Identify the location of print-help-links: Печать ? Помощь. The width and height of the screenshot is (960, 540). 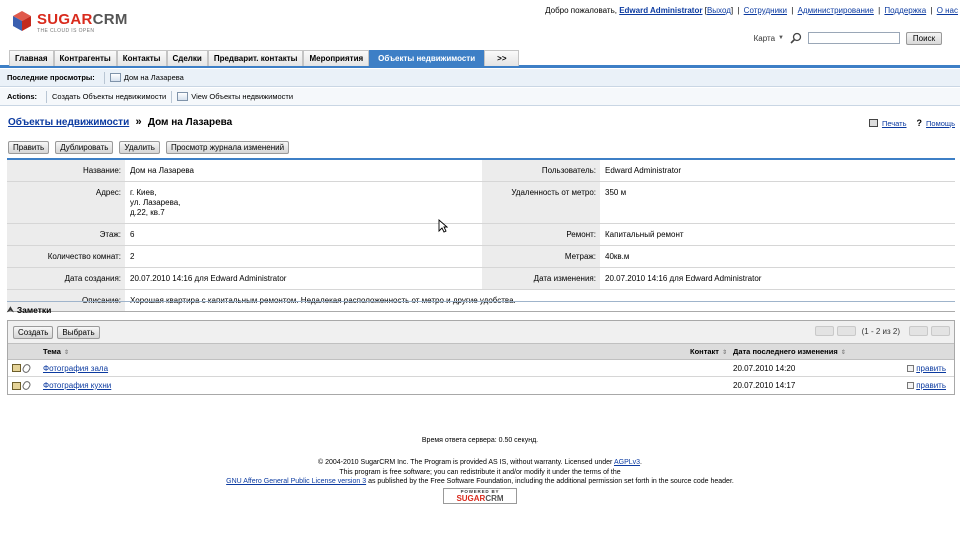
(911, 123).